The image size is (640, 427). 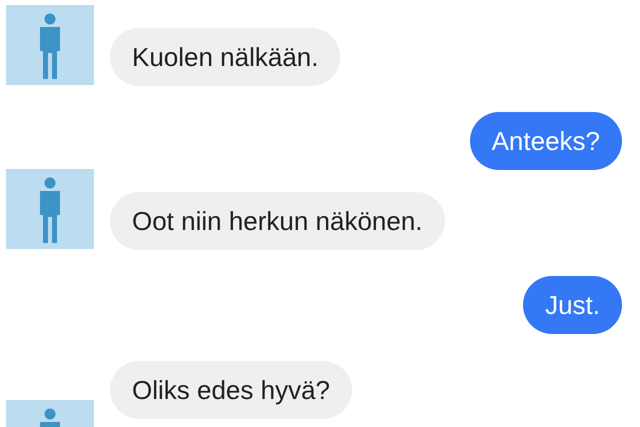 What do you see at coordinates (277, 221) in the screenshot?
I see `incoming-message: Oot niin herkun näkönen.` at bounding box center [277, 221].